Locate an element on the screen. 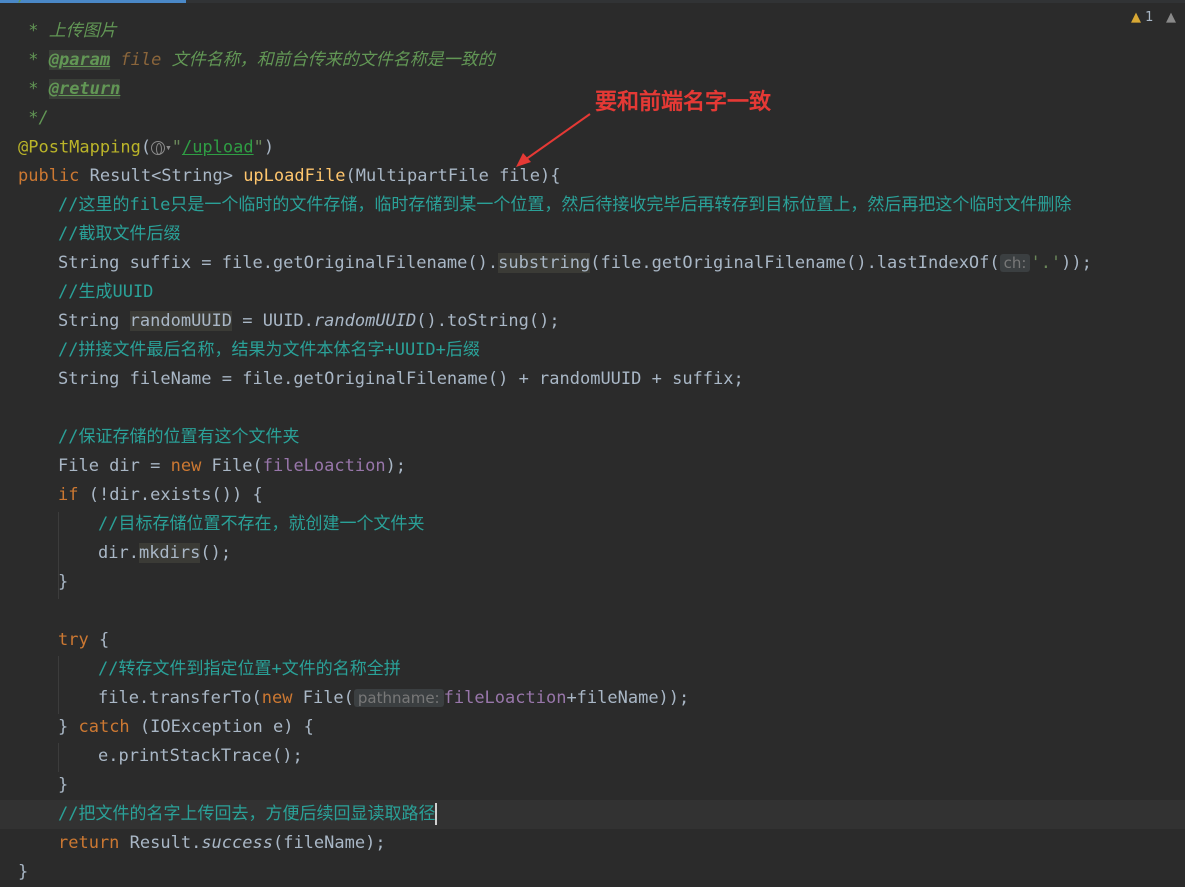 The width and height of the screenshot is (1185, 887). code-line: e.printStackTrace(); is located at coordinates (200, 756).